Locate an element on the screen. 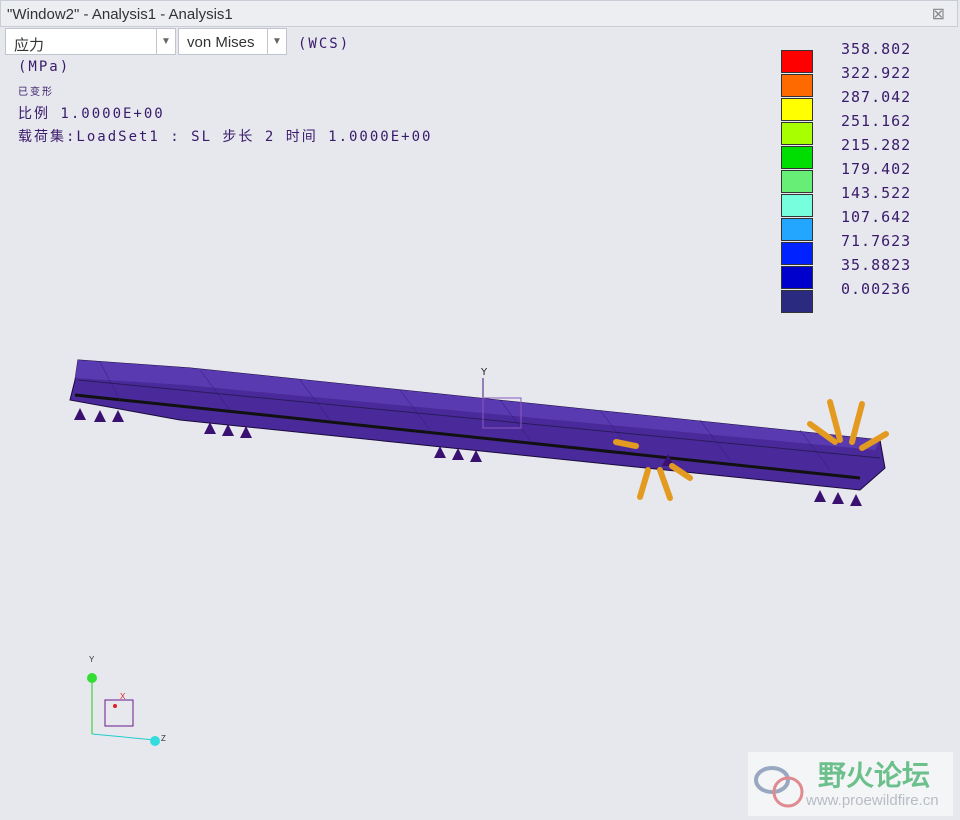  triad-z-label: Z is located at coordinates (163, 738).